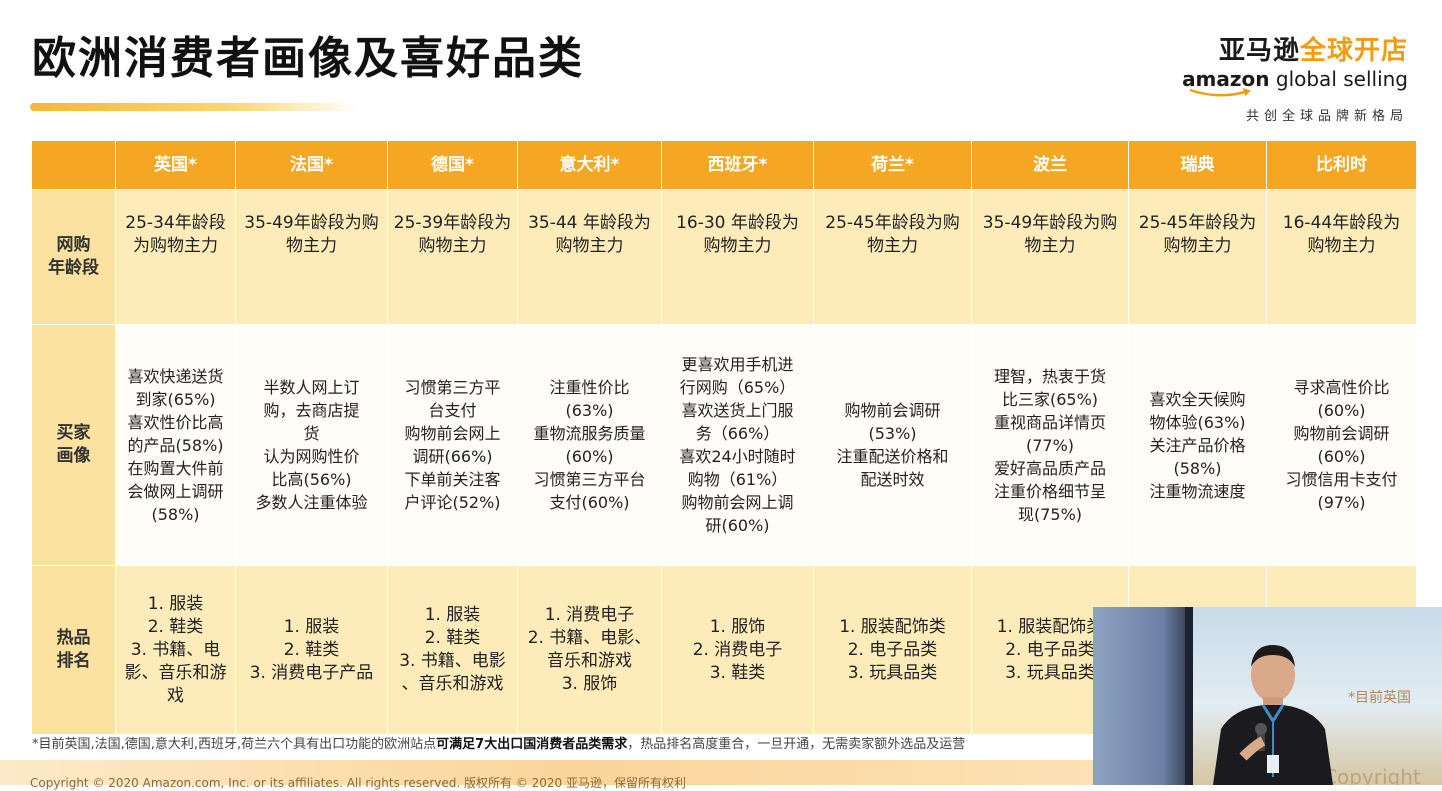 The width and height of the screenshot is (1442, 791). Describe the element at coordinates (1197, 468) in the screenshot. I see `cell-line: (58%)` at that location.